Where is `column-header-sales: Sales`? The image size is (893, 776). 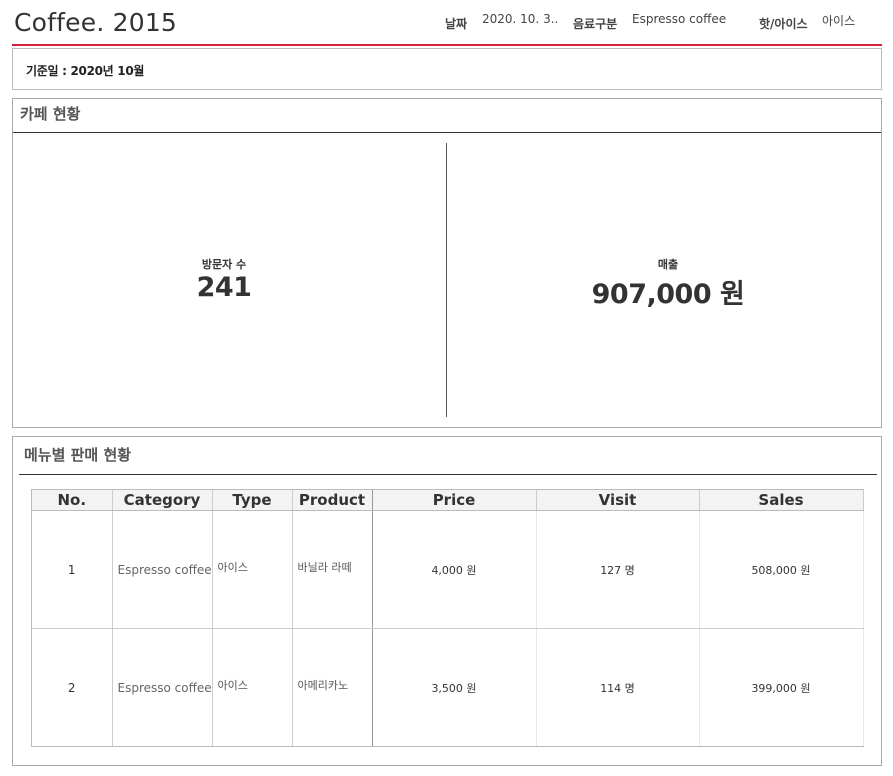
column-header-sales: Sales is located at coordinates (781, 500).